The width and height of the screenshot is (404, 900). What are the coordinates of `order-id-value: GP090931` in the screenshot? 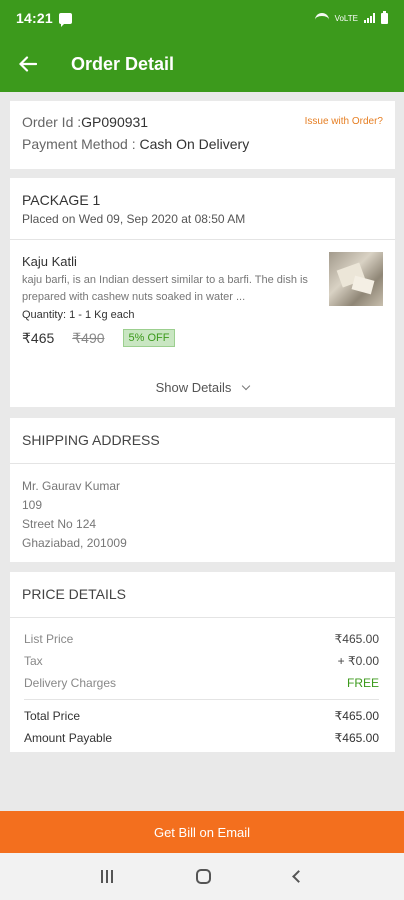 It's located at (115, 122).